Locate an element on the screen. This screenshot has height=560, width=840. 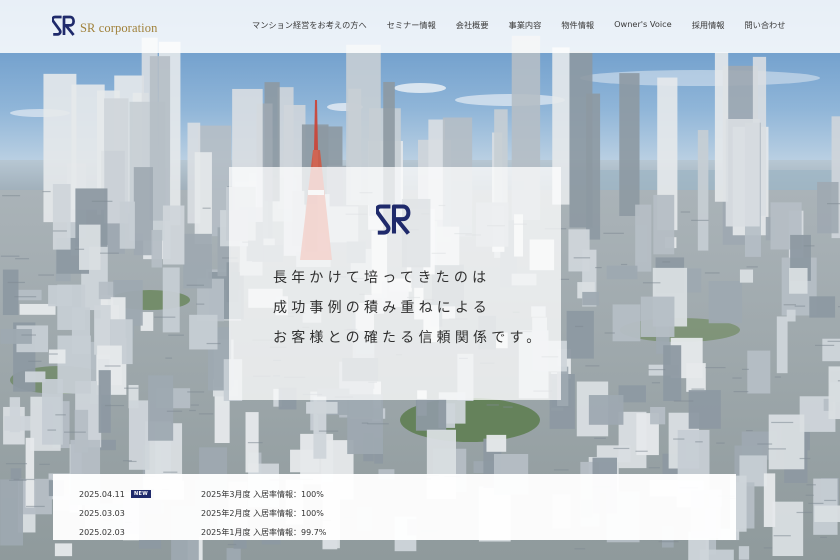
nav-item-properties: 物件情報 is located at coordinates (577, 25).